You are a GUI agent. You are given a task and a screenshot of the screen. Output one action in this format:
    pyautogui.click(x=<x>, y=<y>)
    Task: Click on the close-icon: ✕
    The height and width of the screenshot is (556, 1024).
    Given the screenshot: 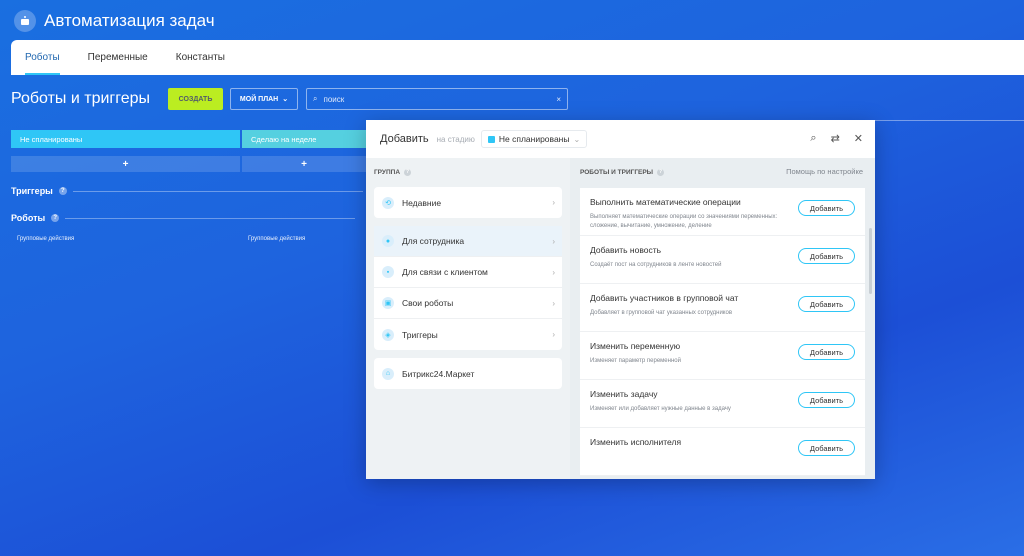 What is the action you would take?
    pyautogui.click(x=858, y=138)
    